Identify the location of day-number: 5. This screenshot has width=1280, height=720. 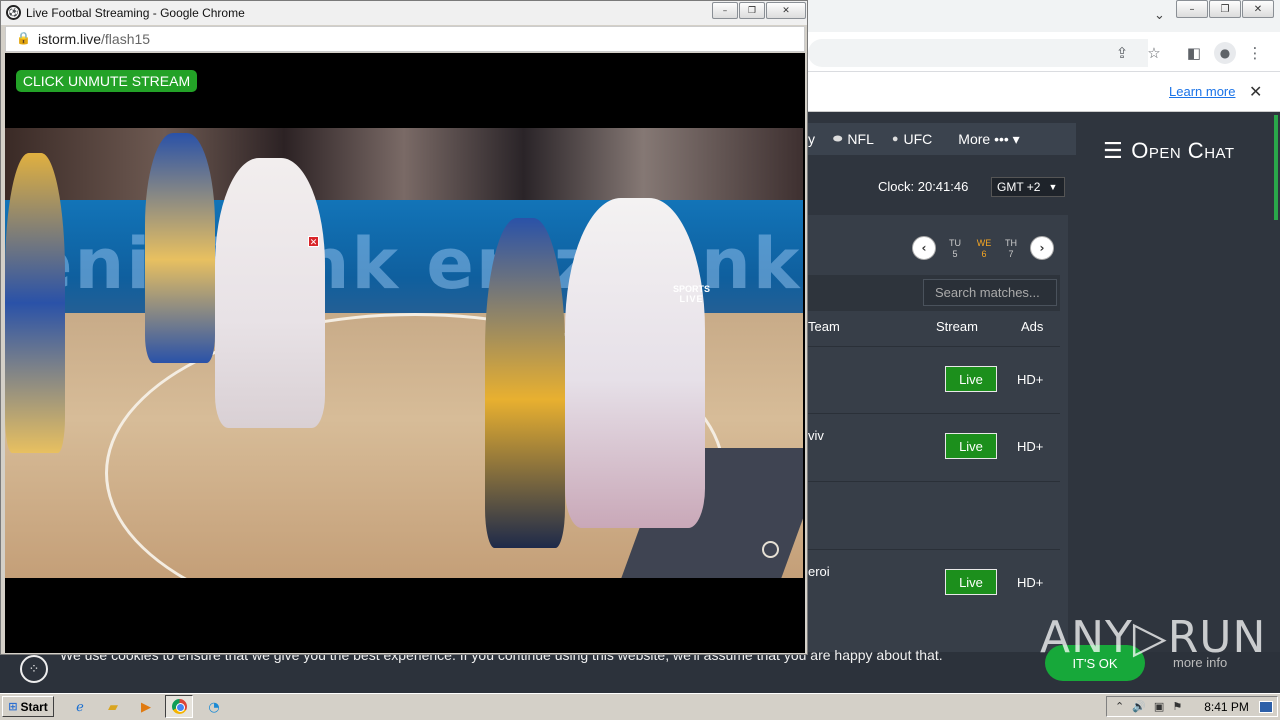
(955, 254).